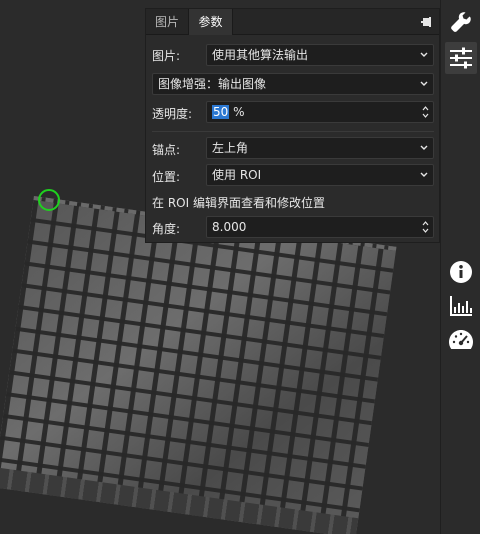 The height and width of the screenshot is (534, 480). What do you see at coordinates (237, 112) in the screenshot?
I see `opacity-unit: %` at bounding box center [237, 112].